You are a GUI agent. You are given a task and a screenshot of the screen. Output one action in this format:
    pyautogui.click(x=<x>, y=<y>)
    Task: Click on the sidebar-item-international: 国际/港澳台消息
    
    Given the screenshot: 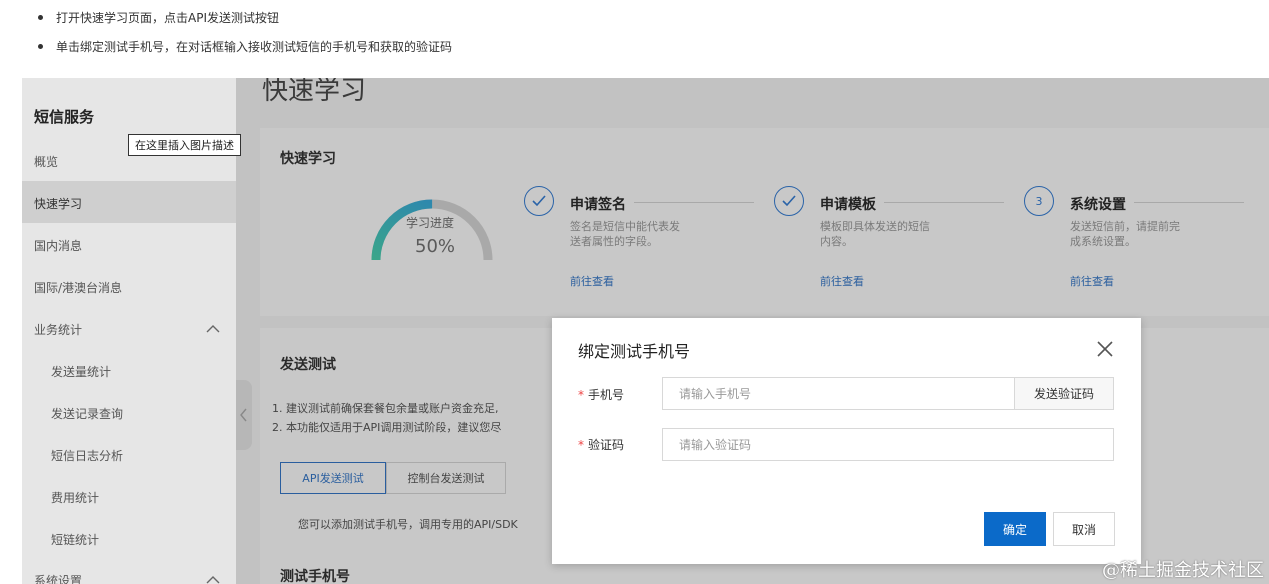 What is the action you would take?
    pyautogui.click(x=78, y=287)
    